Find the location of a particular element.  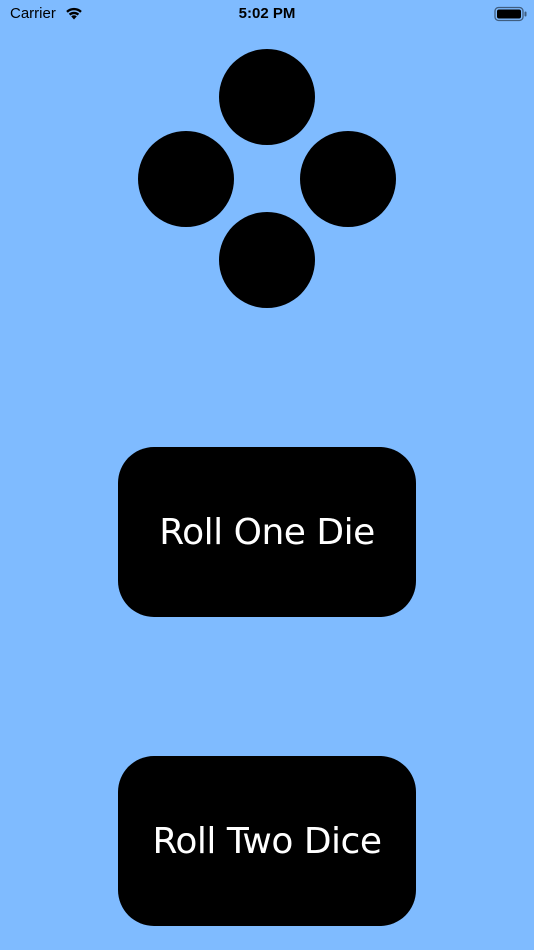

roll-two-dice-button: Roll Two Dice is located at coordinates (267, 841).